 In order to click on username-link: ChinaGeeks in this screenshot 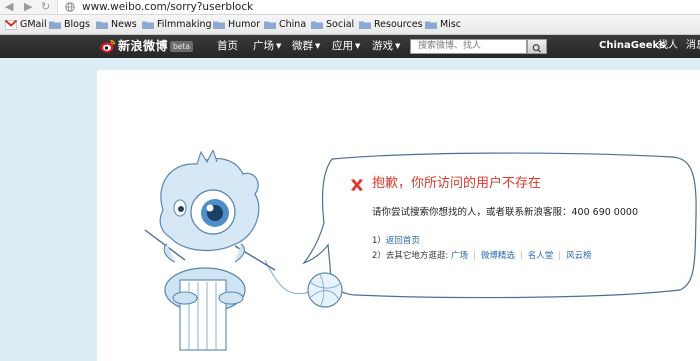, I will do `click(632, 46)`.